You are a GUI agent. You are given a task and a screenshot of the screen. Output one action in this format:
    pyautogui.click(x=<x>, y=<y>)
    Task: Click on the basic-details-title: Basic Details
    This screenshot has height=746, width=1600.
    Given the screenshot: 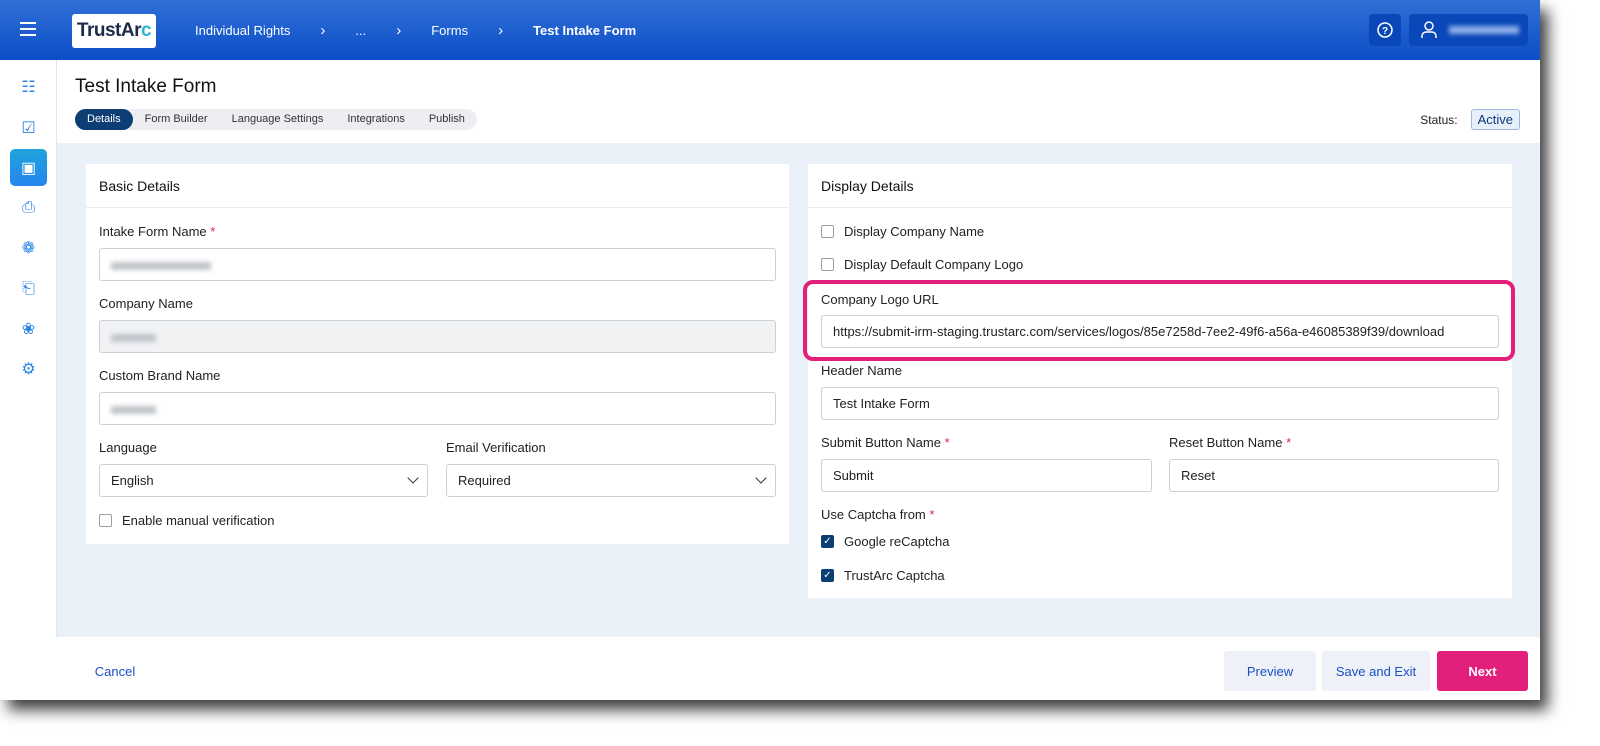 What is the action you would take?
    pyautogui.click(x=437, y=186)
    